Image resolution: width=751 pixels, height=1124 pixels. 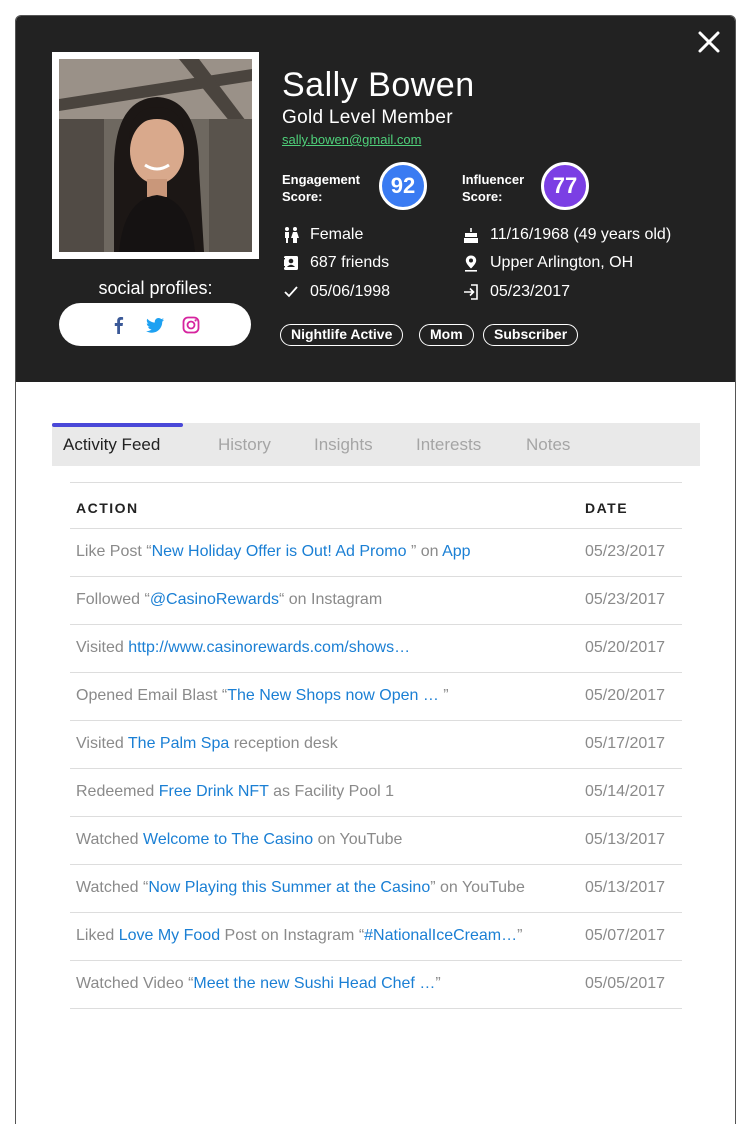 I want to click on birthday-detail: 11/16/1968 (49 years old), so click(x=566, y=235).